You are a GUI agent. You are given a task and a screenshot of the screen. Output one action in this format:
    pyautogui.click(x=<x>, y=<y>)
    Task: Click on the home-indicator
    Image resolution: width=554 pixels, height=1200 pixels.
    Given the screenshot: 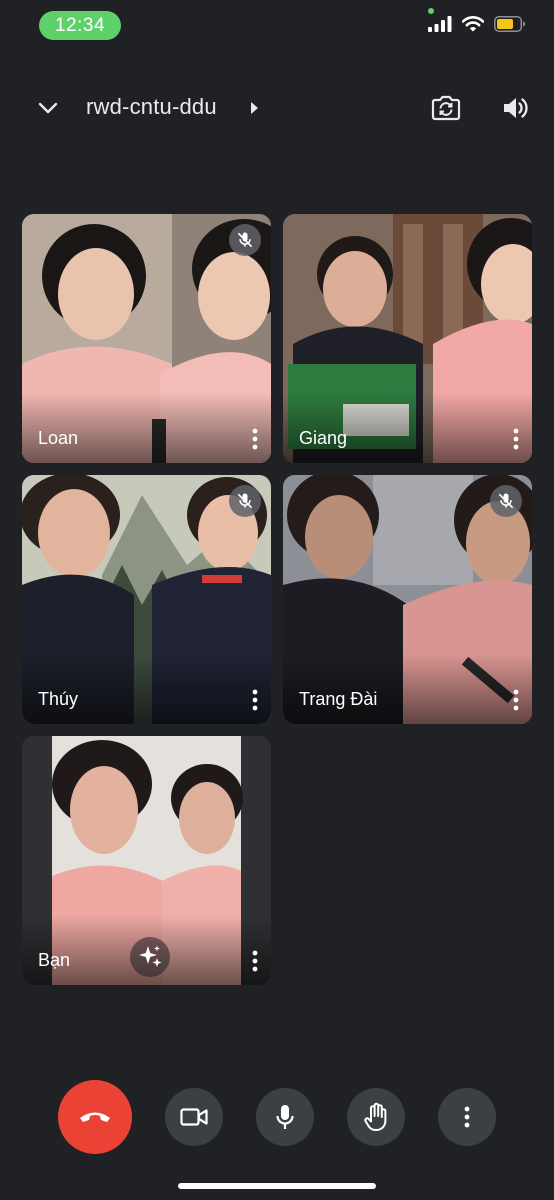 What is the action you would take?
    pyautogui.click(x=277, y=1186)
    